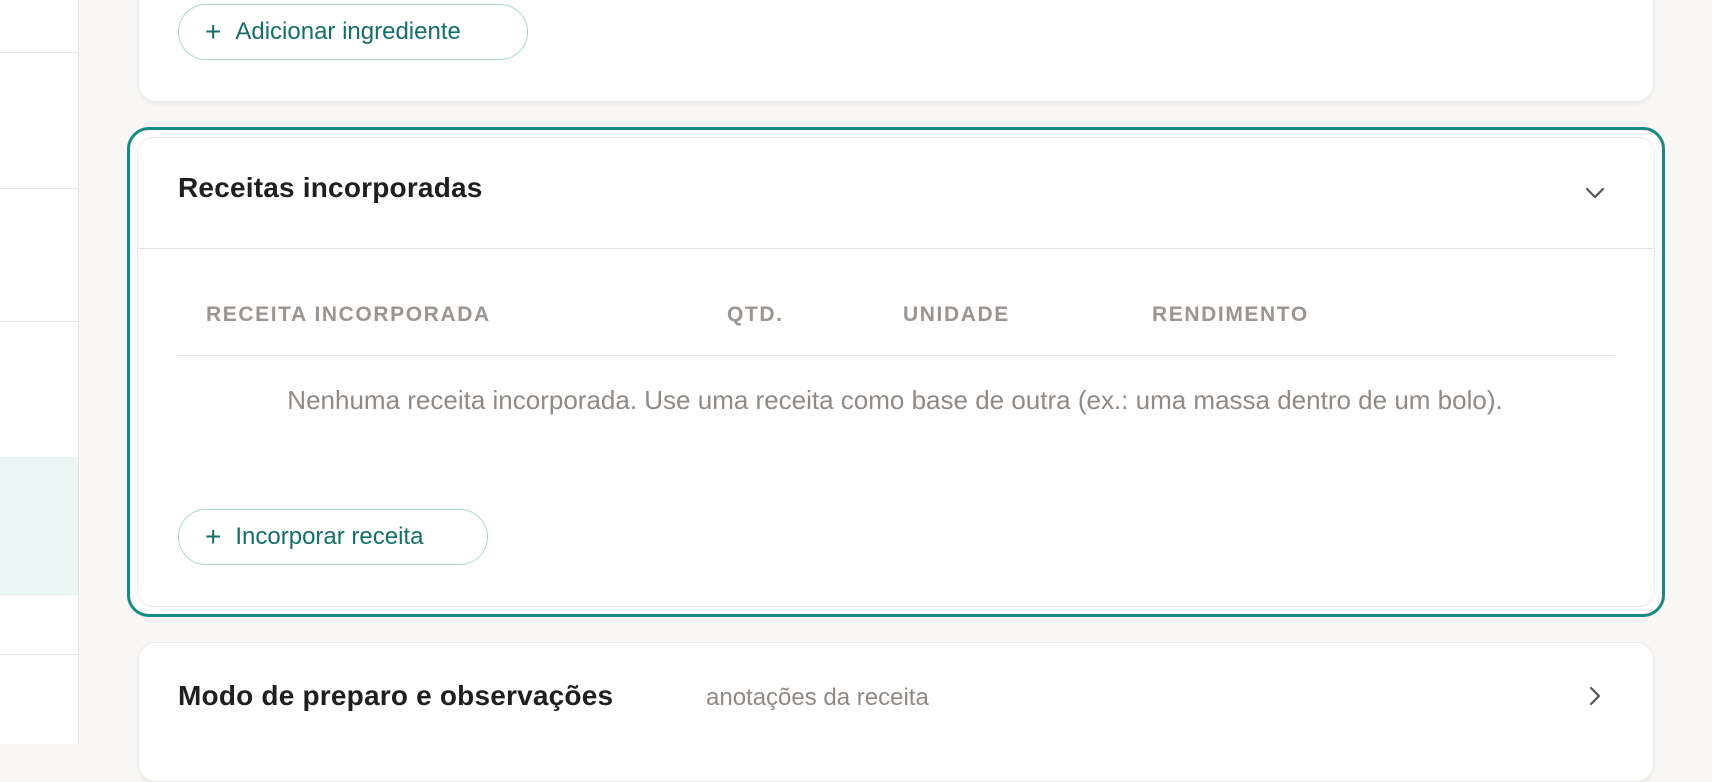 This screenshot has width=1712, height=782. I want to click on incorporate-recipe-label: Incorporar receita, so click(329, 536).